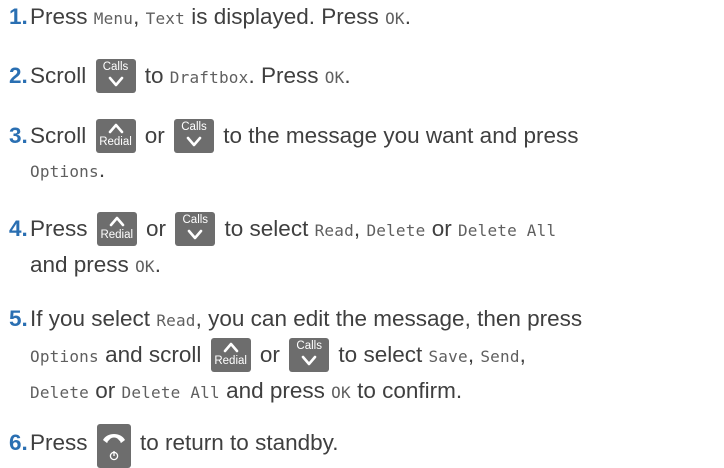 Image resolution: width=724 pixels, height=468 pixels. Describe the element at coordinates (448, 356) in the screenshot. I see `display-text: Save` at that location.